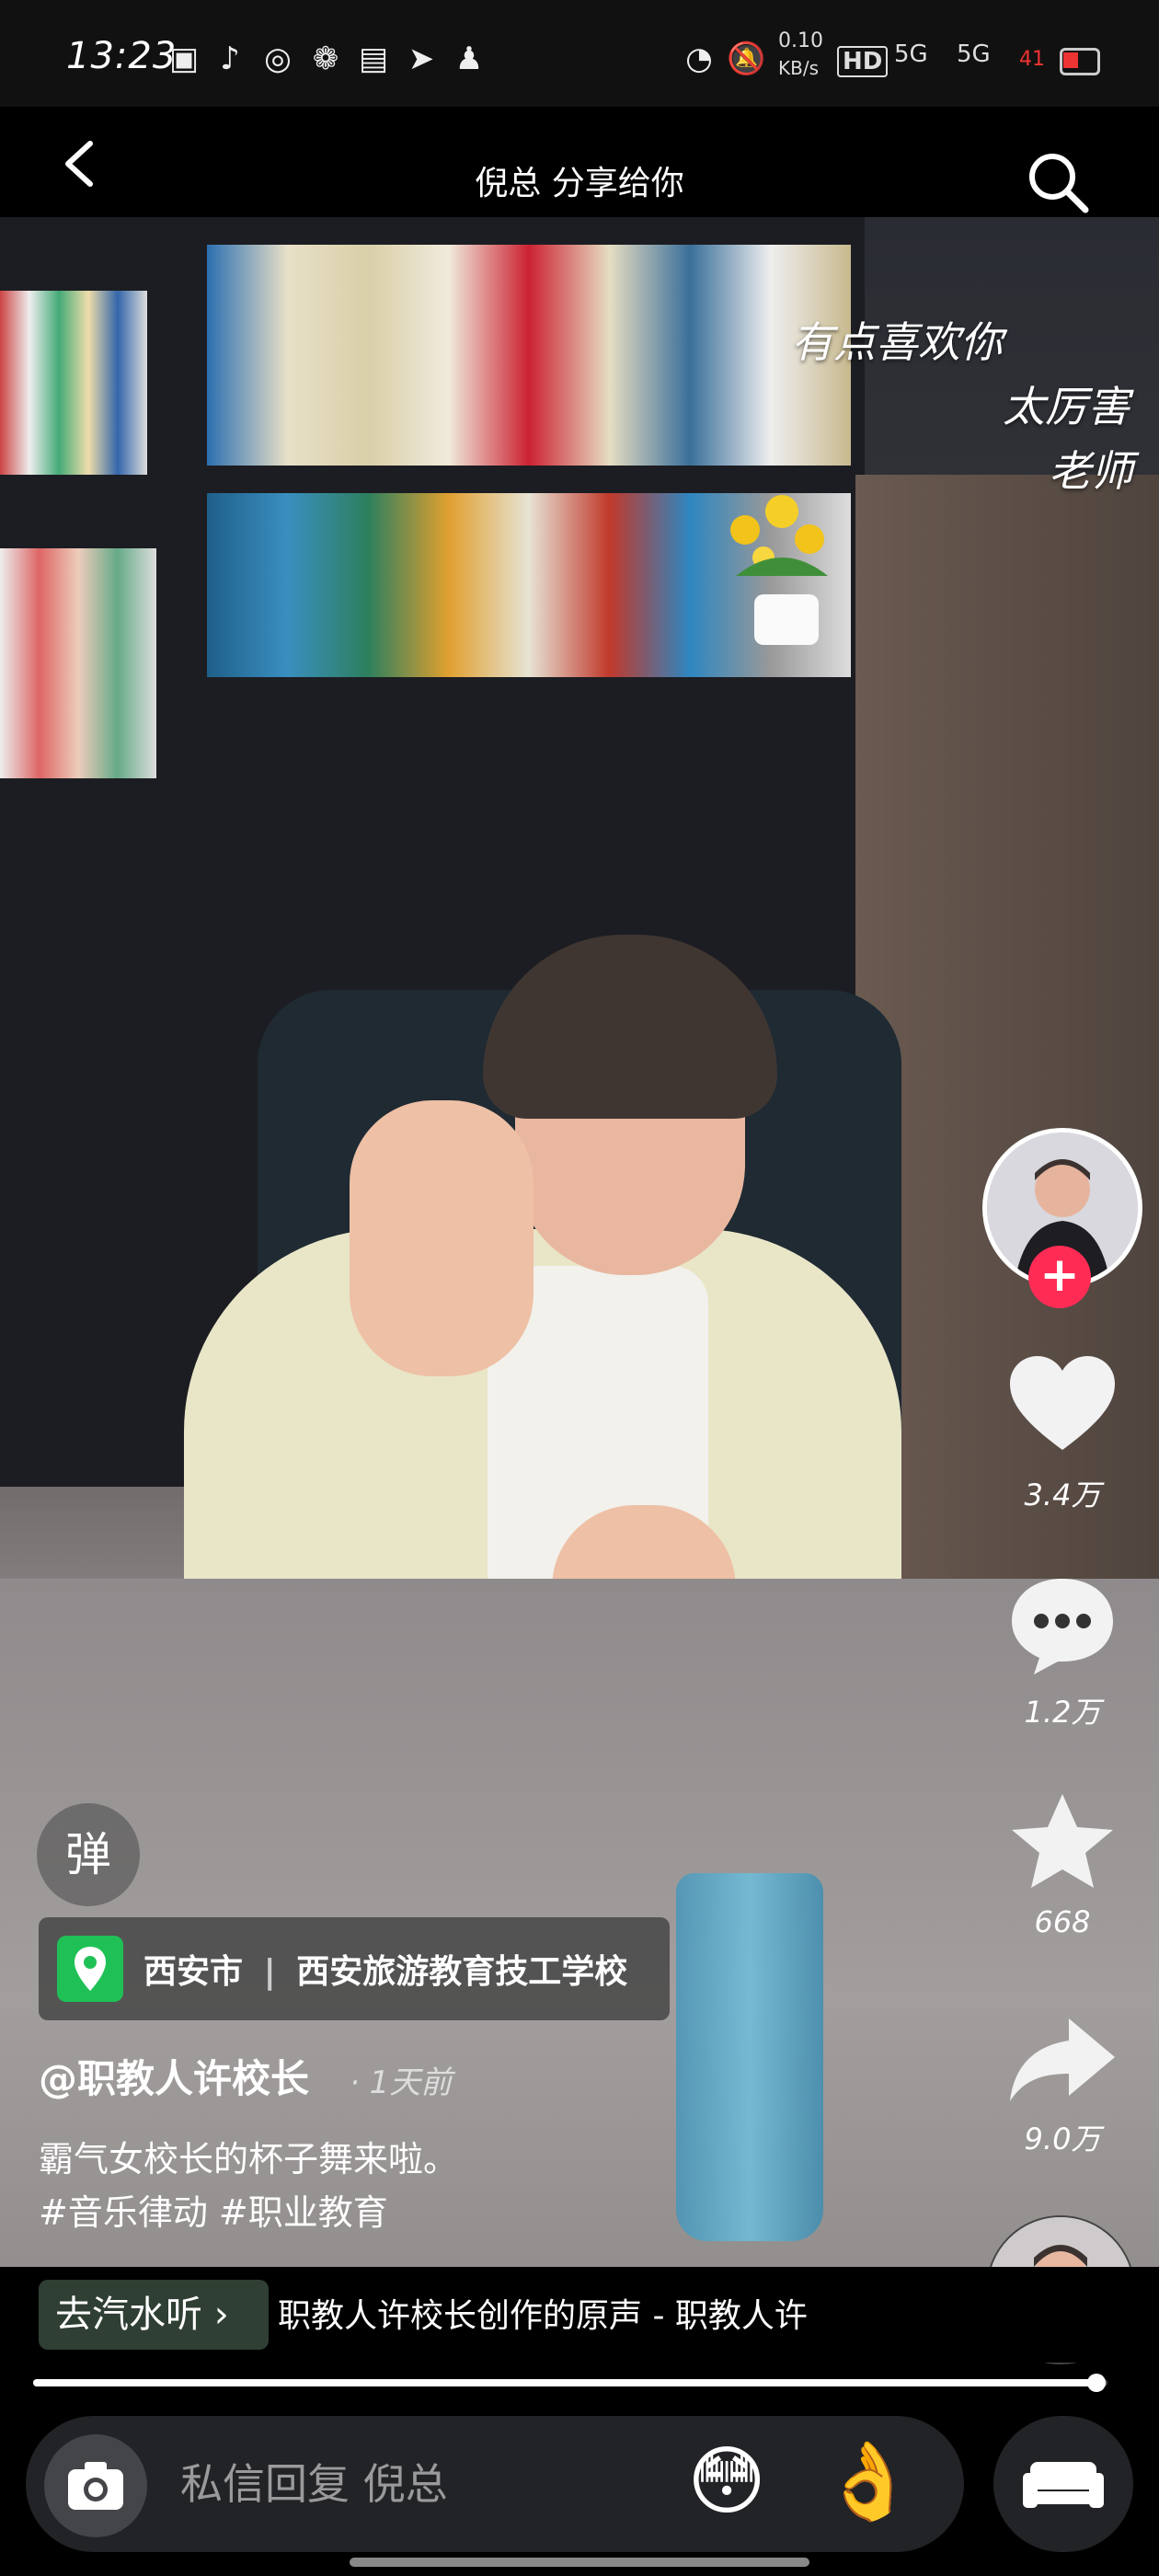 This screenshot has height=2576, width=1159. What do you see at coordinates (863, 61) in the screenshot?
I see `hd-badge: HD` at bounding box center [863, 61].